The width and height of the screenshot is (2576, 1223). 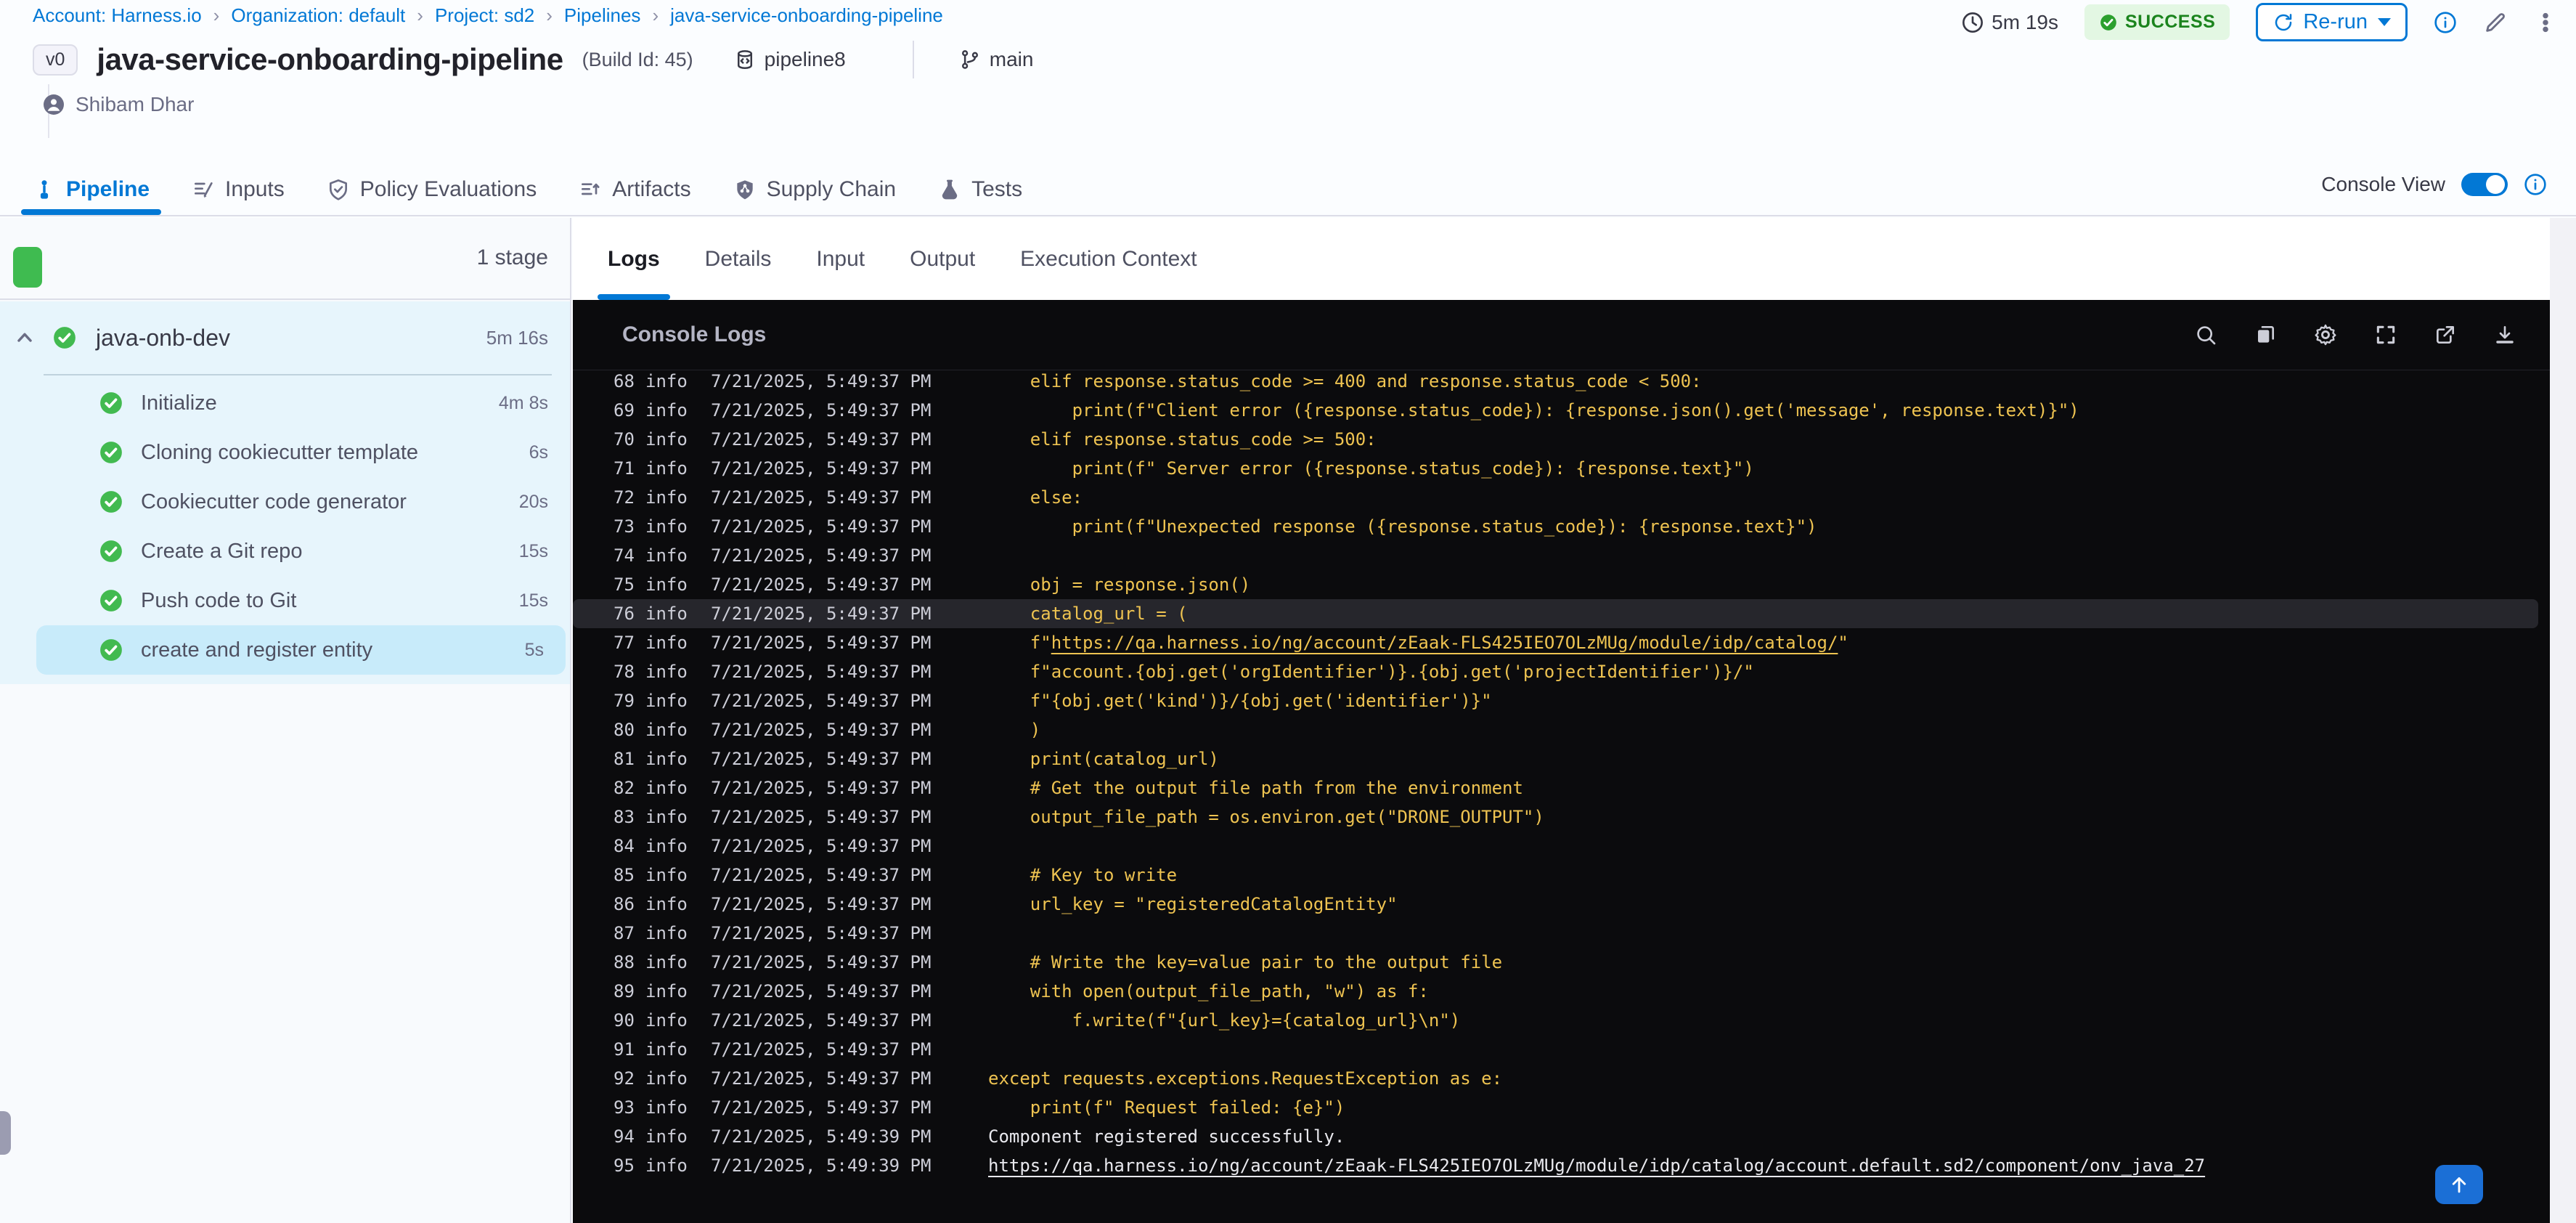 What do you see at coordinates (602, 15) in the screenshot?
I see `breadcrumb-link: Pipelines` at bounding box center [602, 15].